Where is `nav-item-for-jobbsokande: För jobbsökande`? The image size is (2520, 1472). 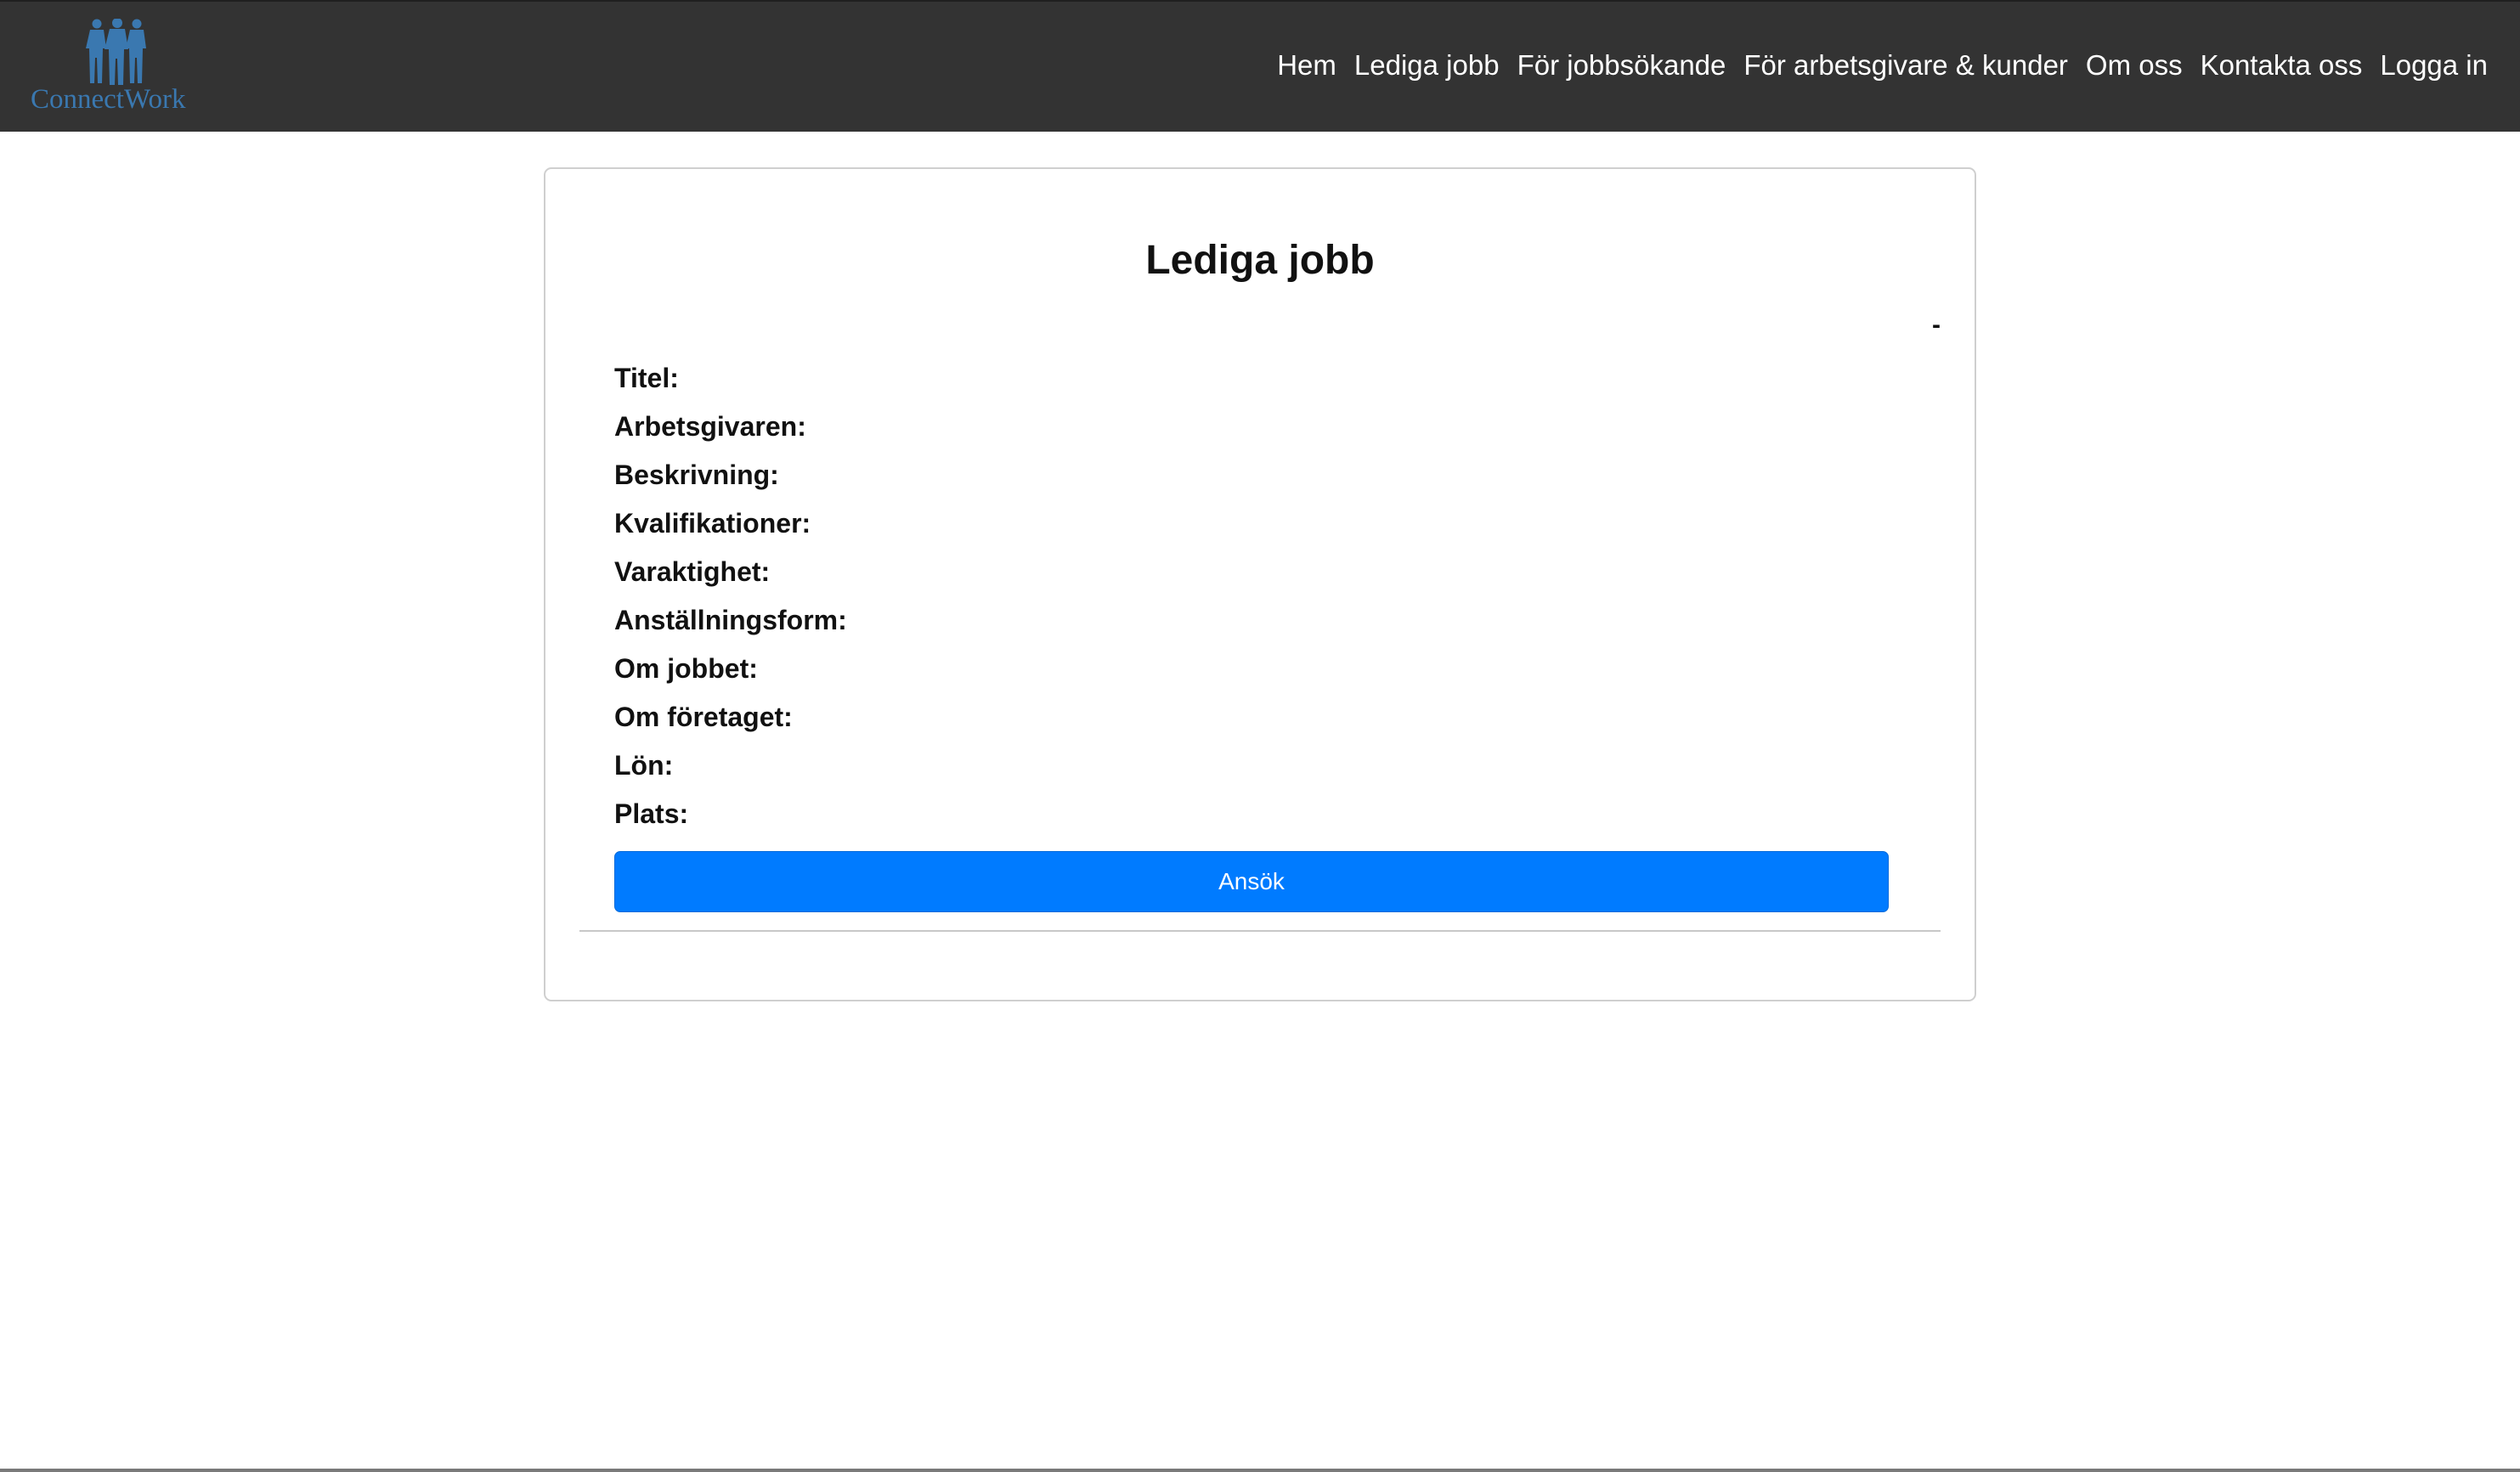 nav-item-for-jobbsokande: För jobbsökande is located at coordinates (1622, 65).